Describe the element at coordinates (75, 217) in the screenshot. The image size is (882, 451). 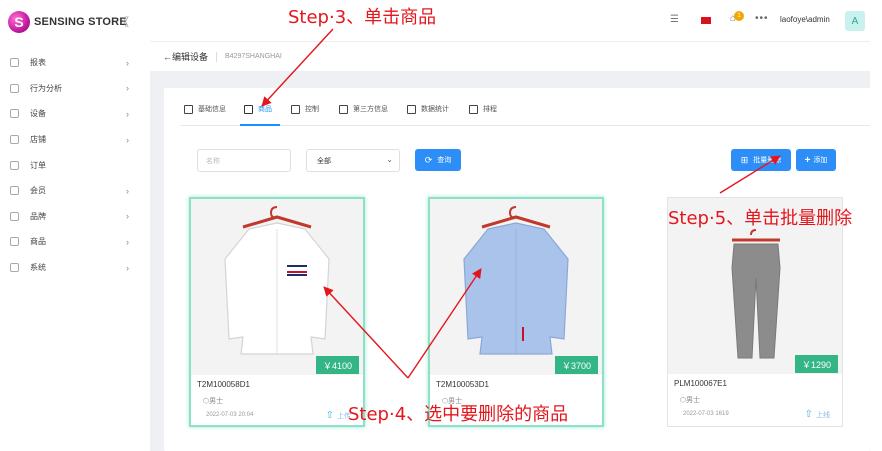
I see `sidebar-item-brand: 品牌 ›` at that location.